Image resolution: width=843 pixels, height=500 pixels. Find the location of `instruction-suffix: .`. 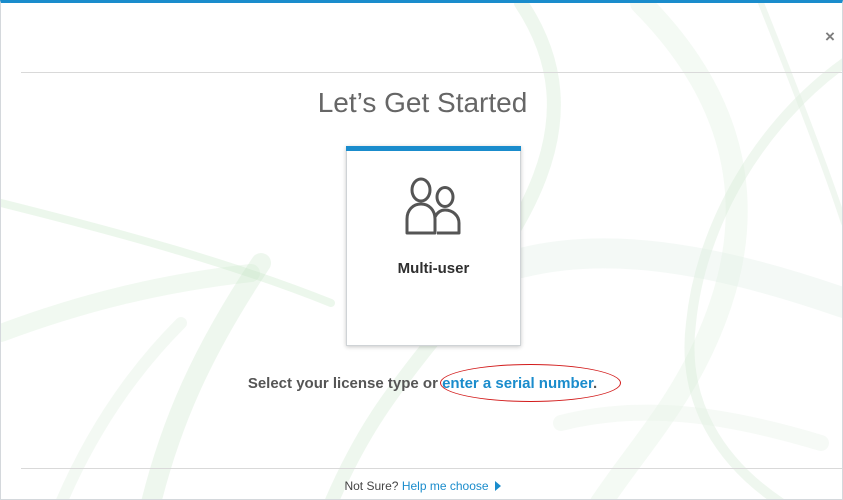

instruction-suffix: . is located at coordinates (595, 383).